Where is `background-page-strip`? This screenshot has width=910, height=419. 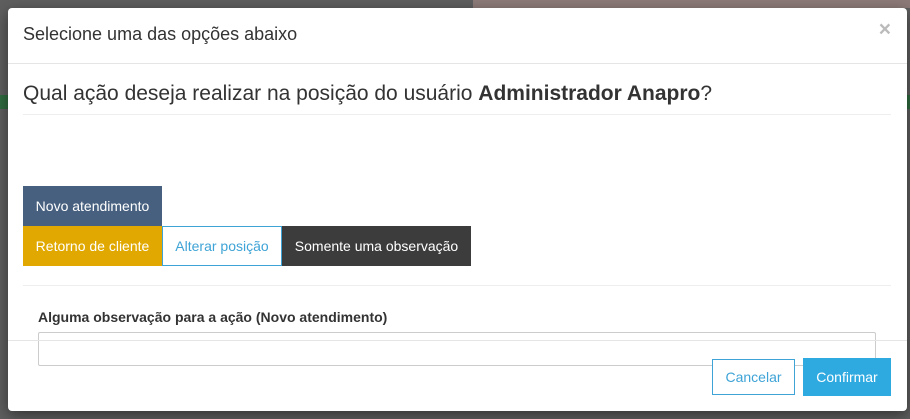 background-page-strip is located at coordinates (4, 102).